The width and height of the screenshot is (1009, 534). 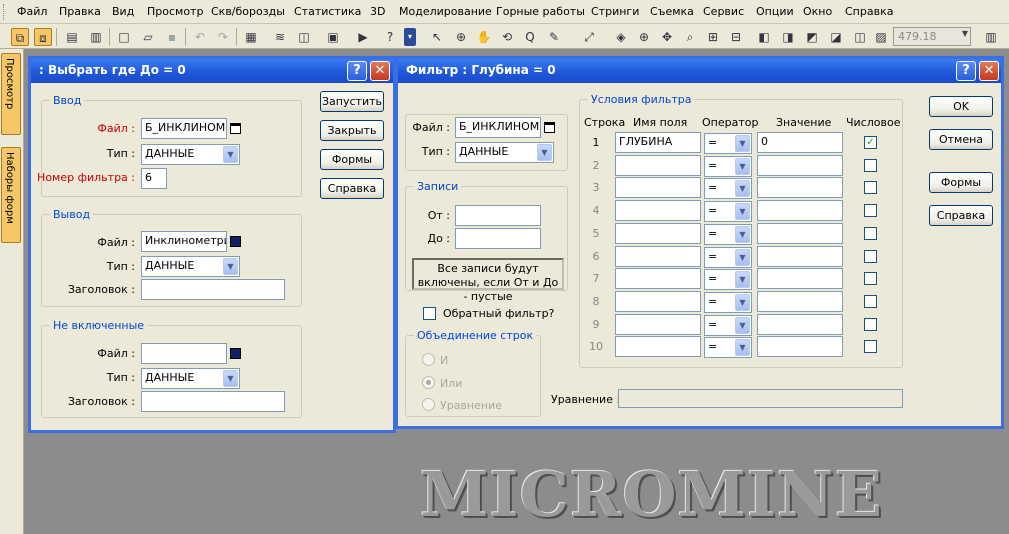 I want to click on form-sets-icon: ▥, so click(x=96, y=37).